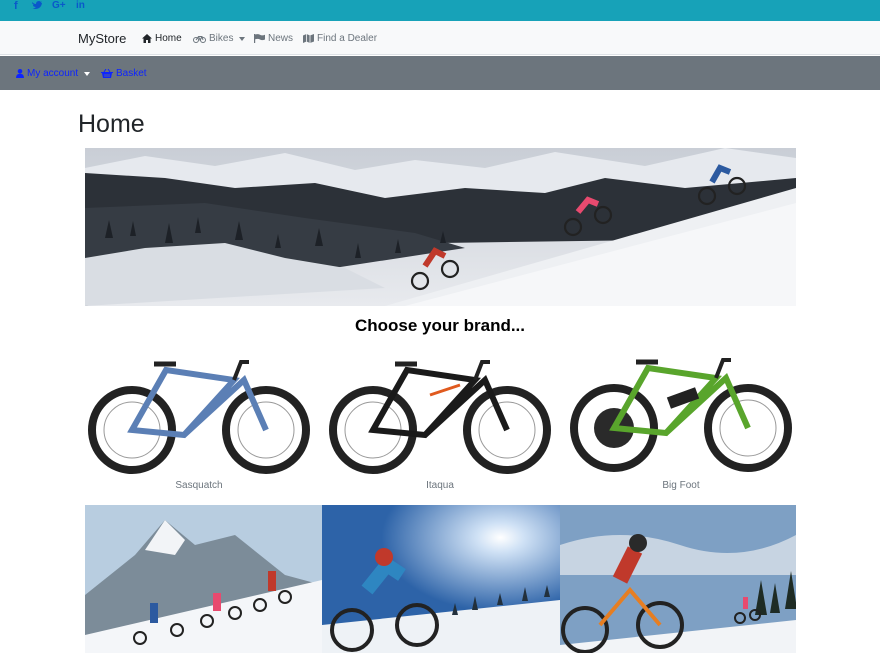 The image size is (880, 660). I want to click on gallery-image-rider-sun, so click(441, 579).